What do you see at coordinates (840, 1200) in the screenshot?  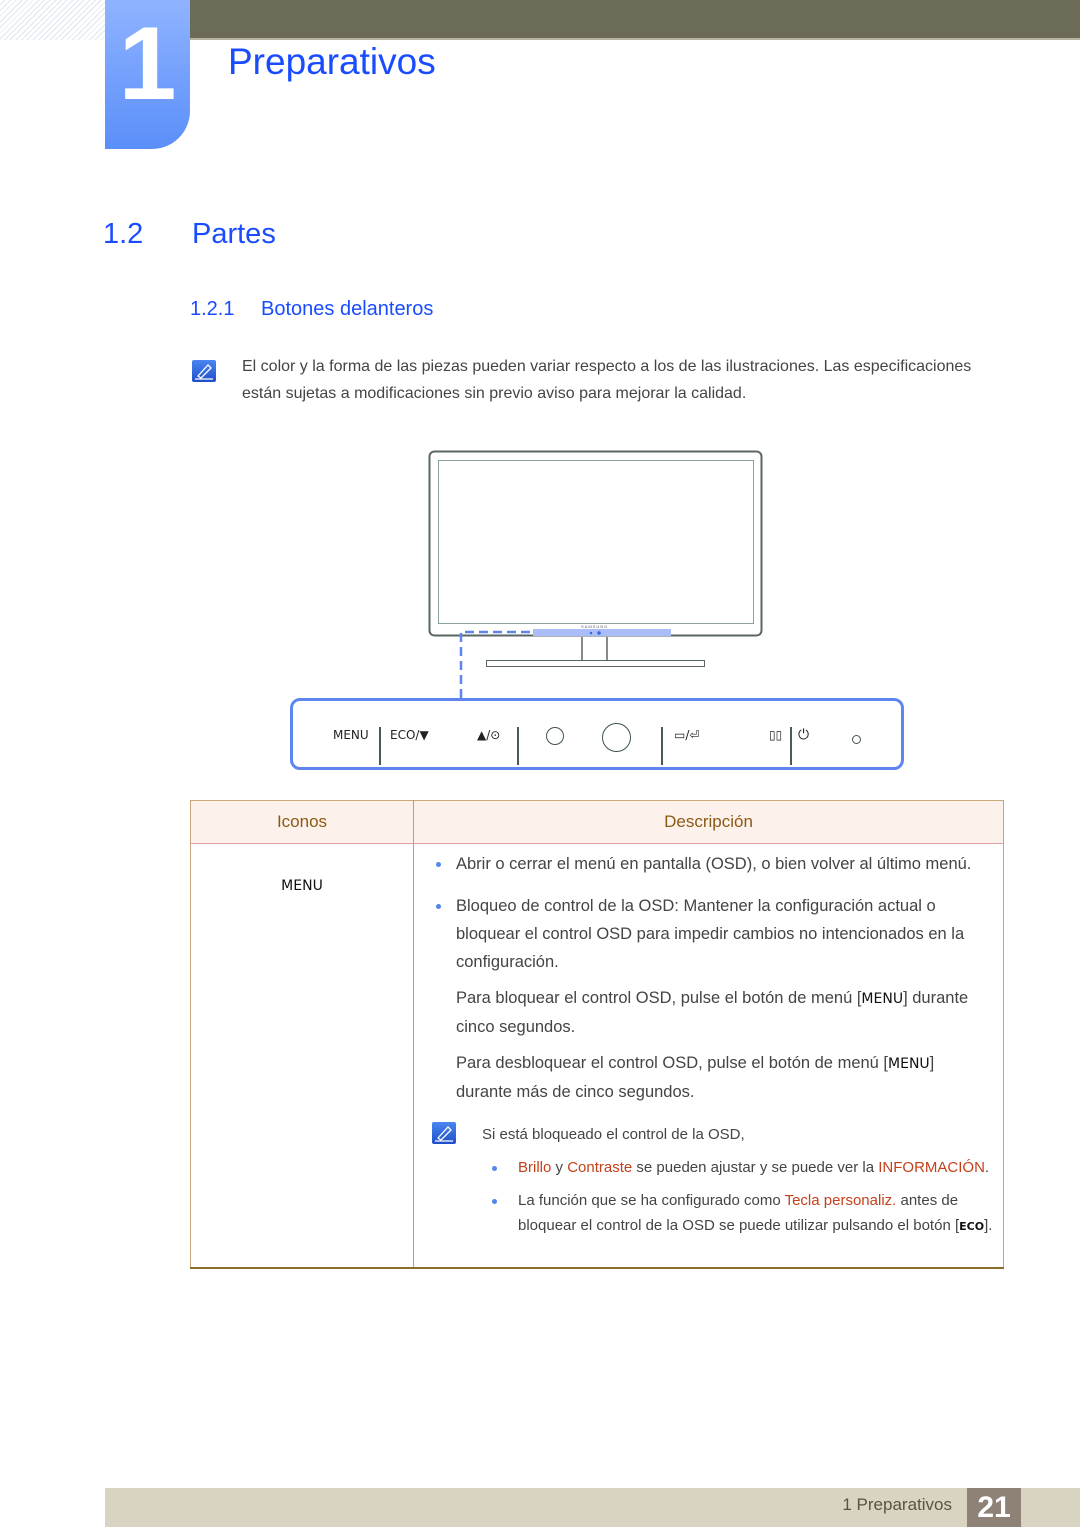 I see `custom-key-term: Tecla personaliz.` at bounding box center [840, 1200].